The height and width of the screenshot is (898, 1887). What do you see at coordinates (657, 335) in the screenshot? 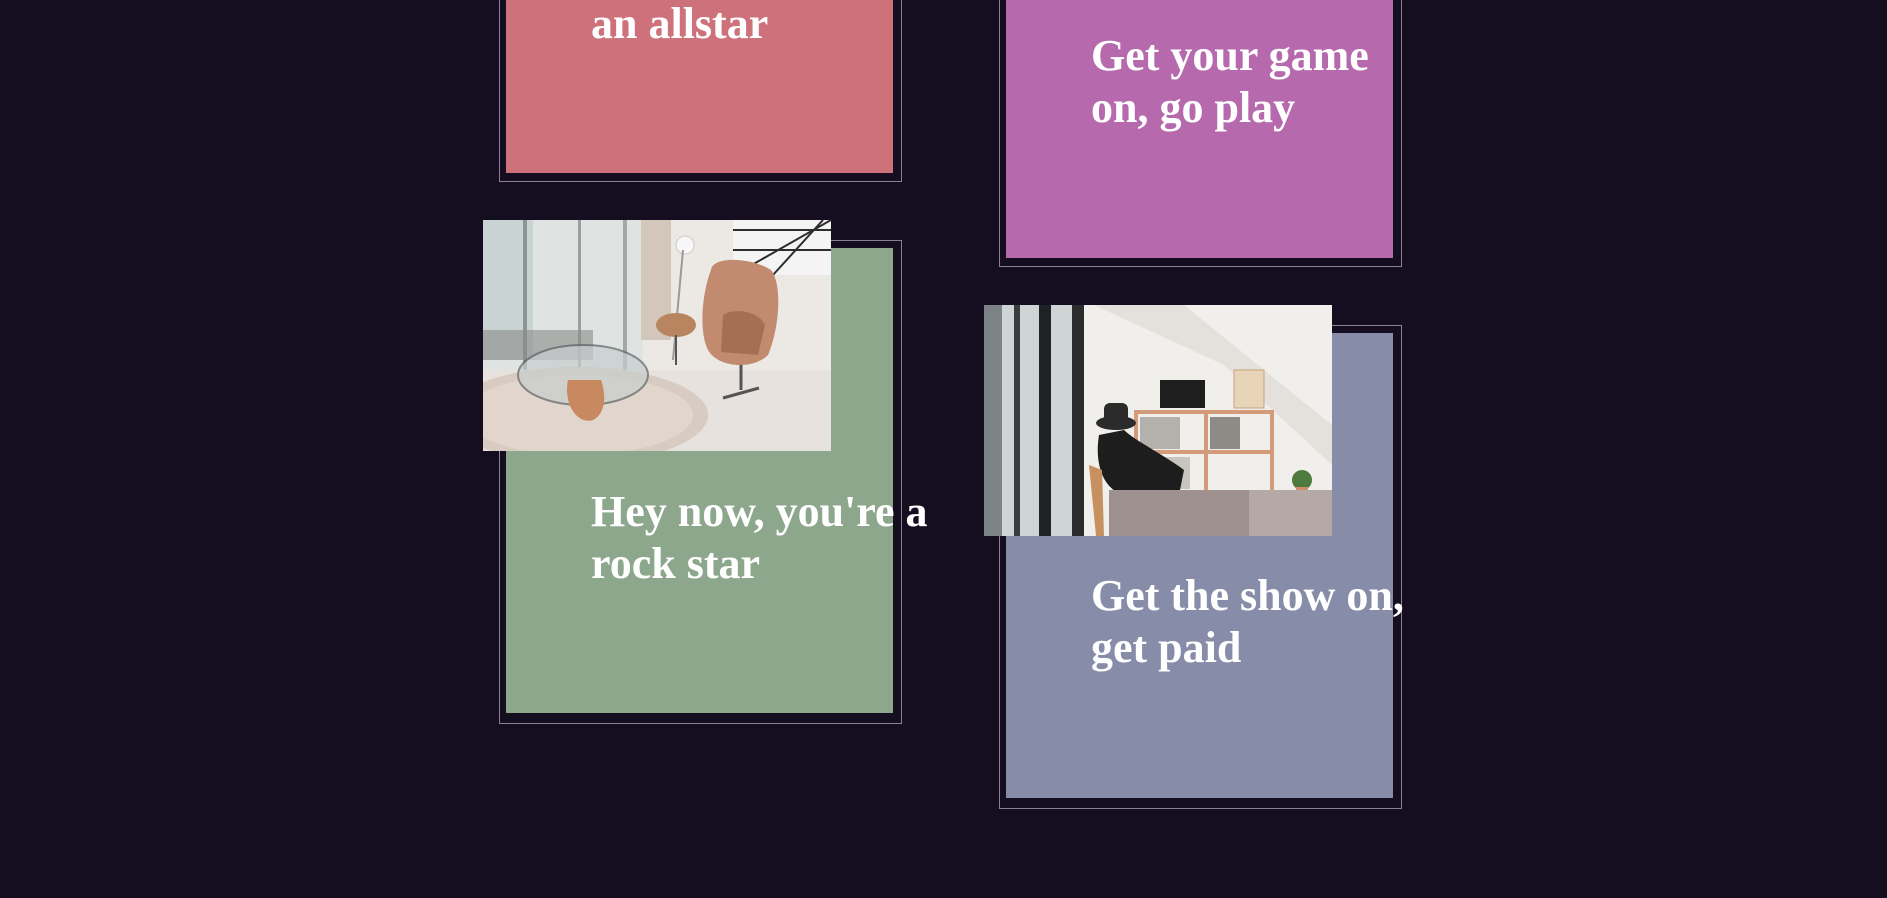
I see `living-room-photo` at bounding box center [657, 335].